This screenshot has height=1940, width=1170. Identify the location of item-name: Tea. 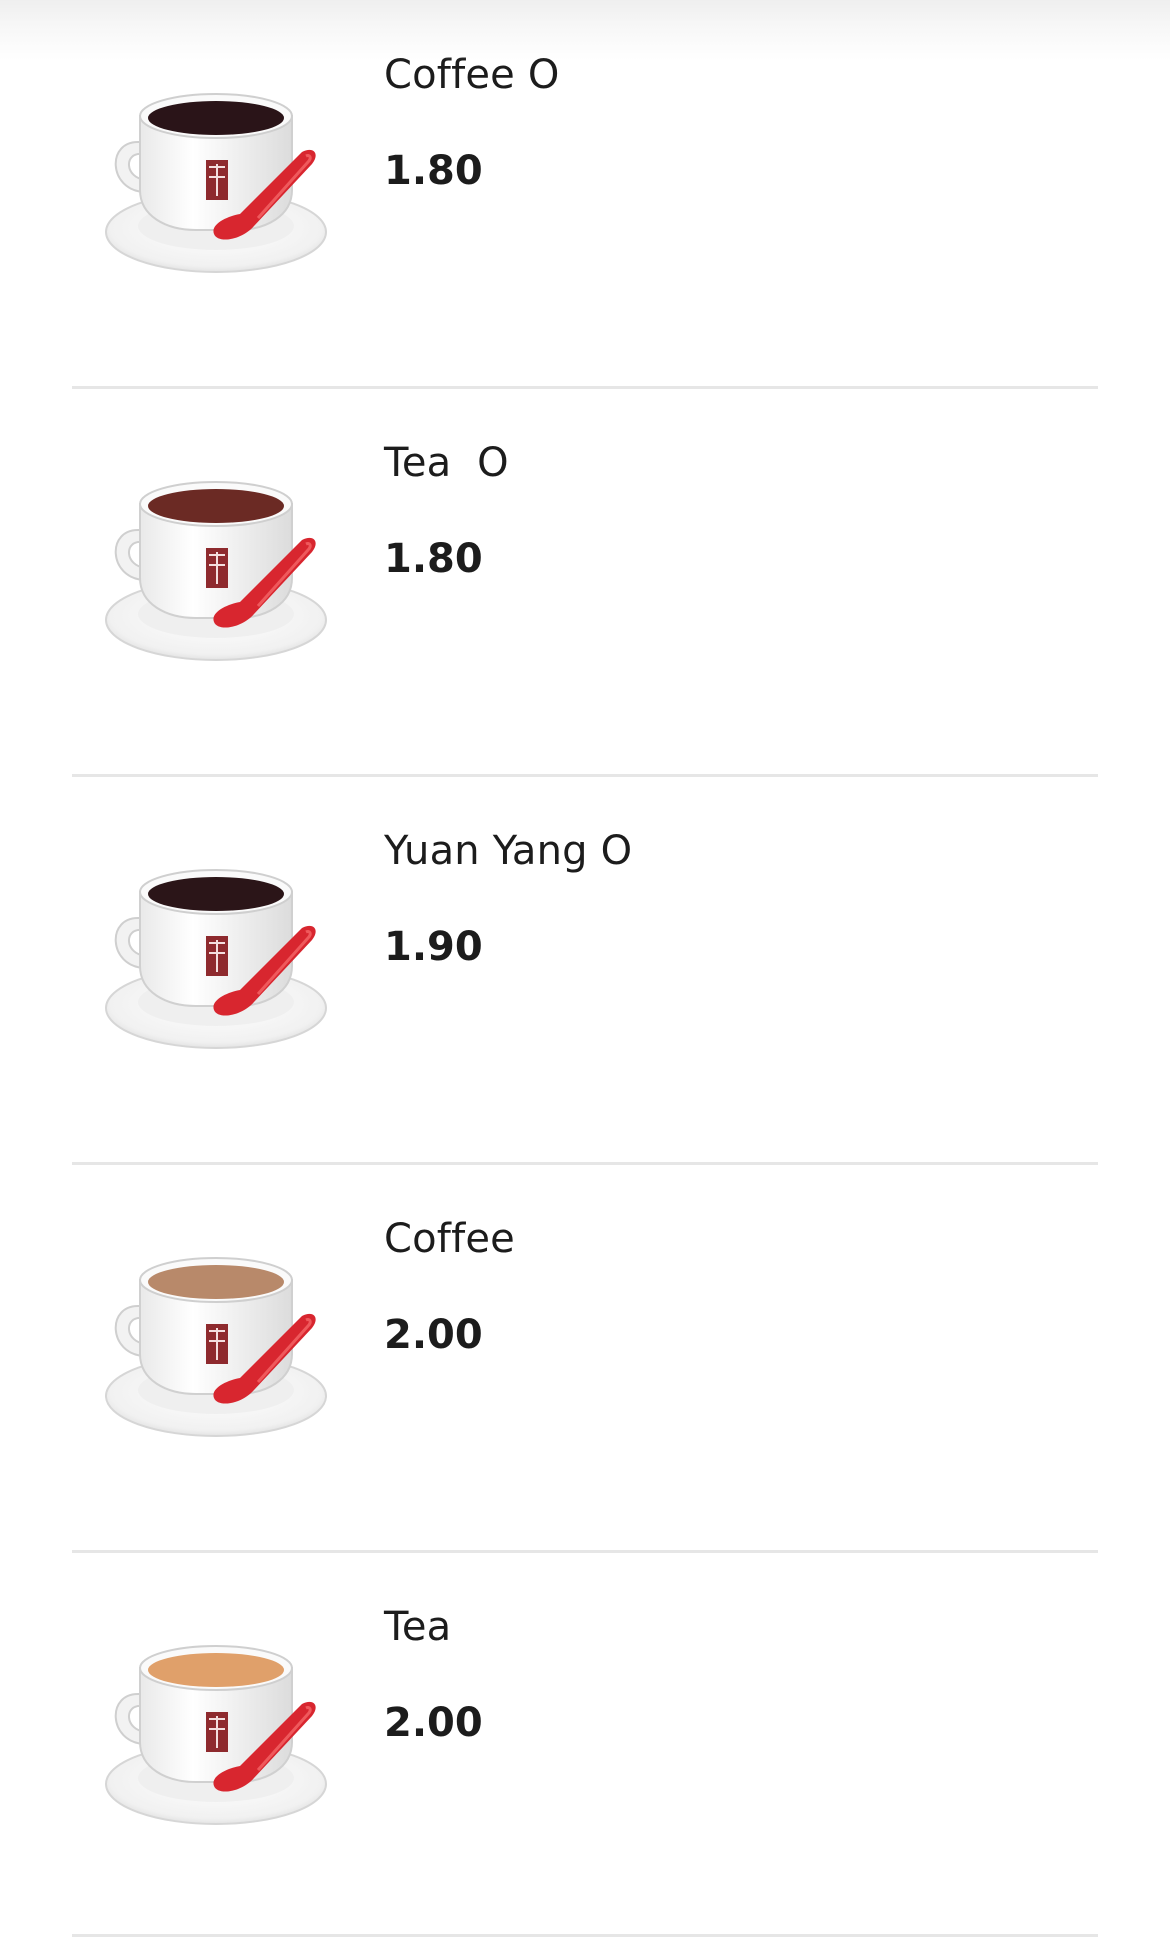
(418, 1627).